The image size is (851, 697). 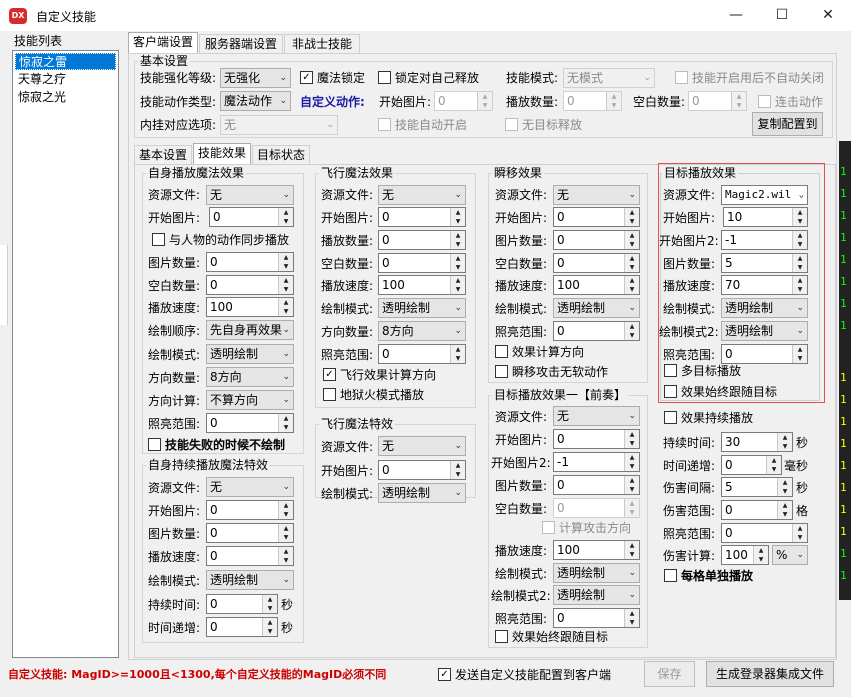 What do you see at coordinates (596, 573) in the screenshot?
I see `pre-mode-select: 透明绘制 ⌄` at bounding box center [596, 573].